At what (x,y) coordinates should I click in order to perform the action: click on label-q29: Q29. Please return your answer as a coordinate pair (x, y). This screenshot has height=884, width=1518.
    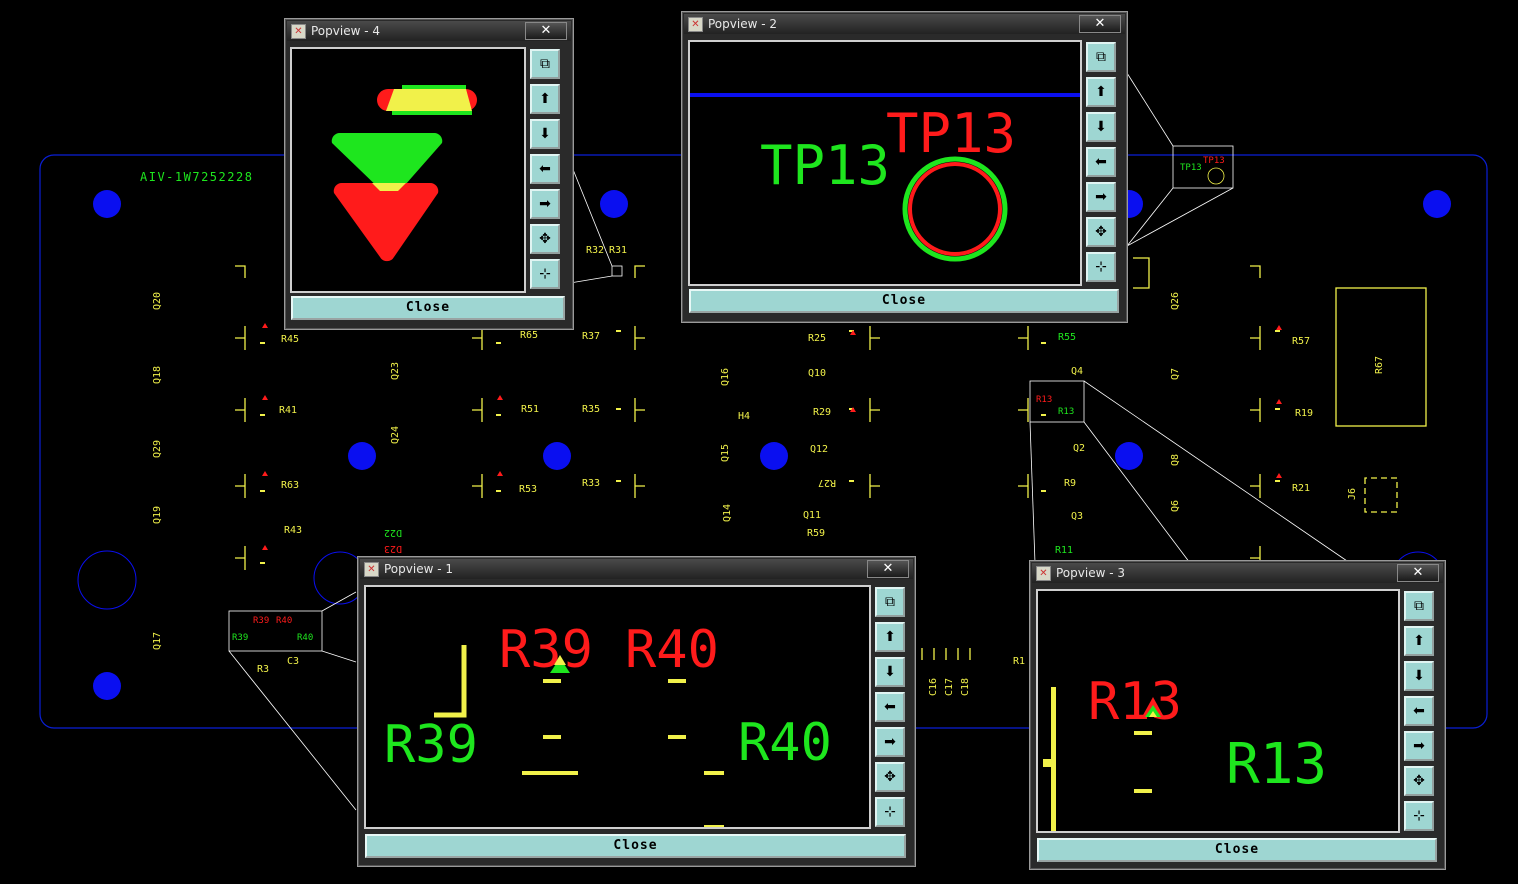
    Looking at the image, I should click on (157, 449).